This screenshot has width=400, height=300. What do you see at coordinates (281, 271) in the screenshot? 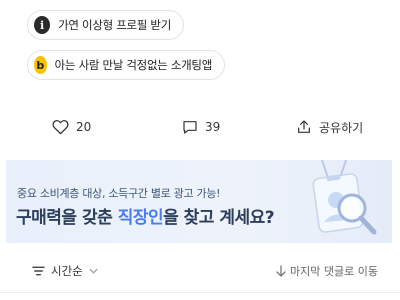
I see `arrow-down-icon` at bounding box center [281, 271].